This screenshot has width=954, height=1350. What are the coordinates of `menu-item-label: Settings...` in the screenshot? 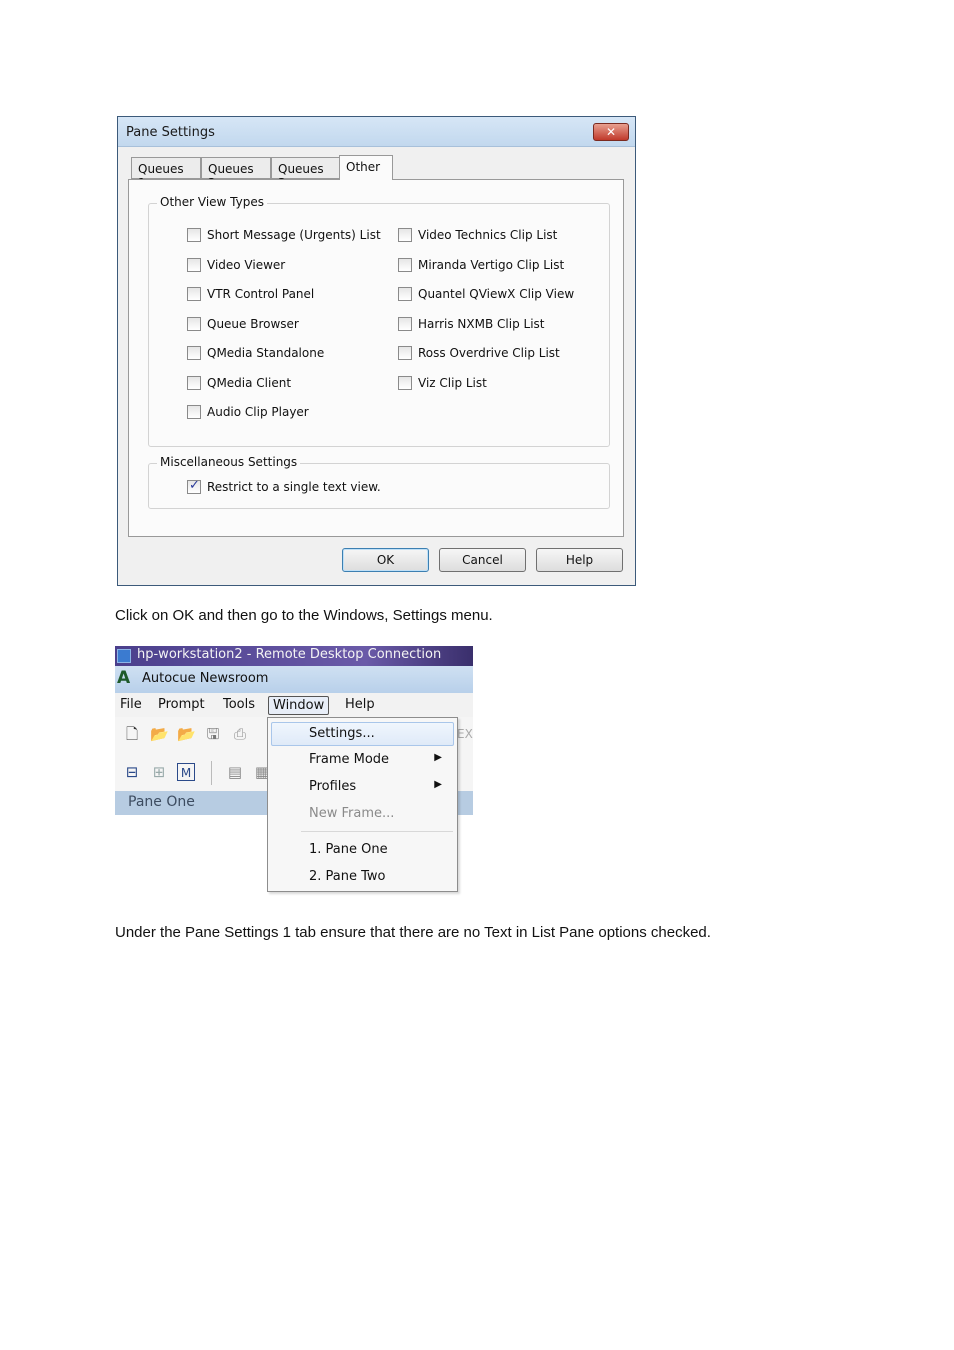 It's located at (342, 733).